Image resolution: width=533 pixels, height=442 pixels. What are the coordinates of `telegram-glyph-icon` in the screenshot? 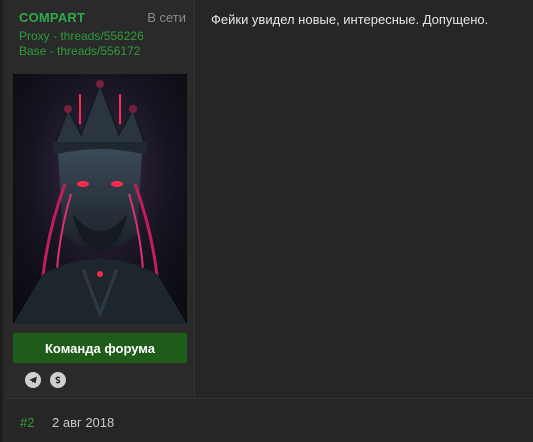 It's located at (33, 380).